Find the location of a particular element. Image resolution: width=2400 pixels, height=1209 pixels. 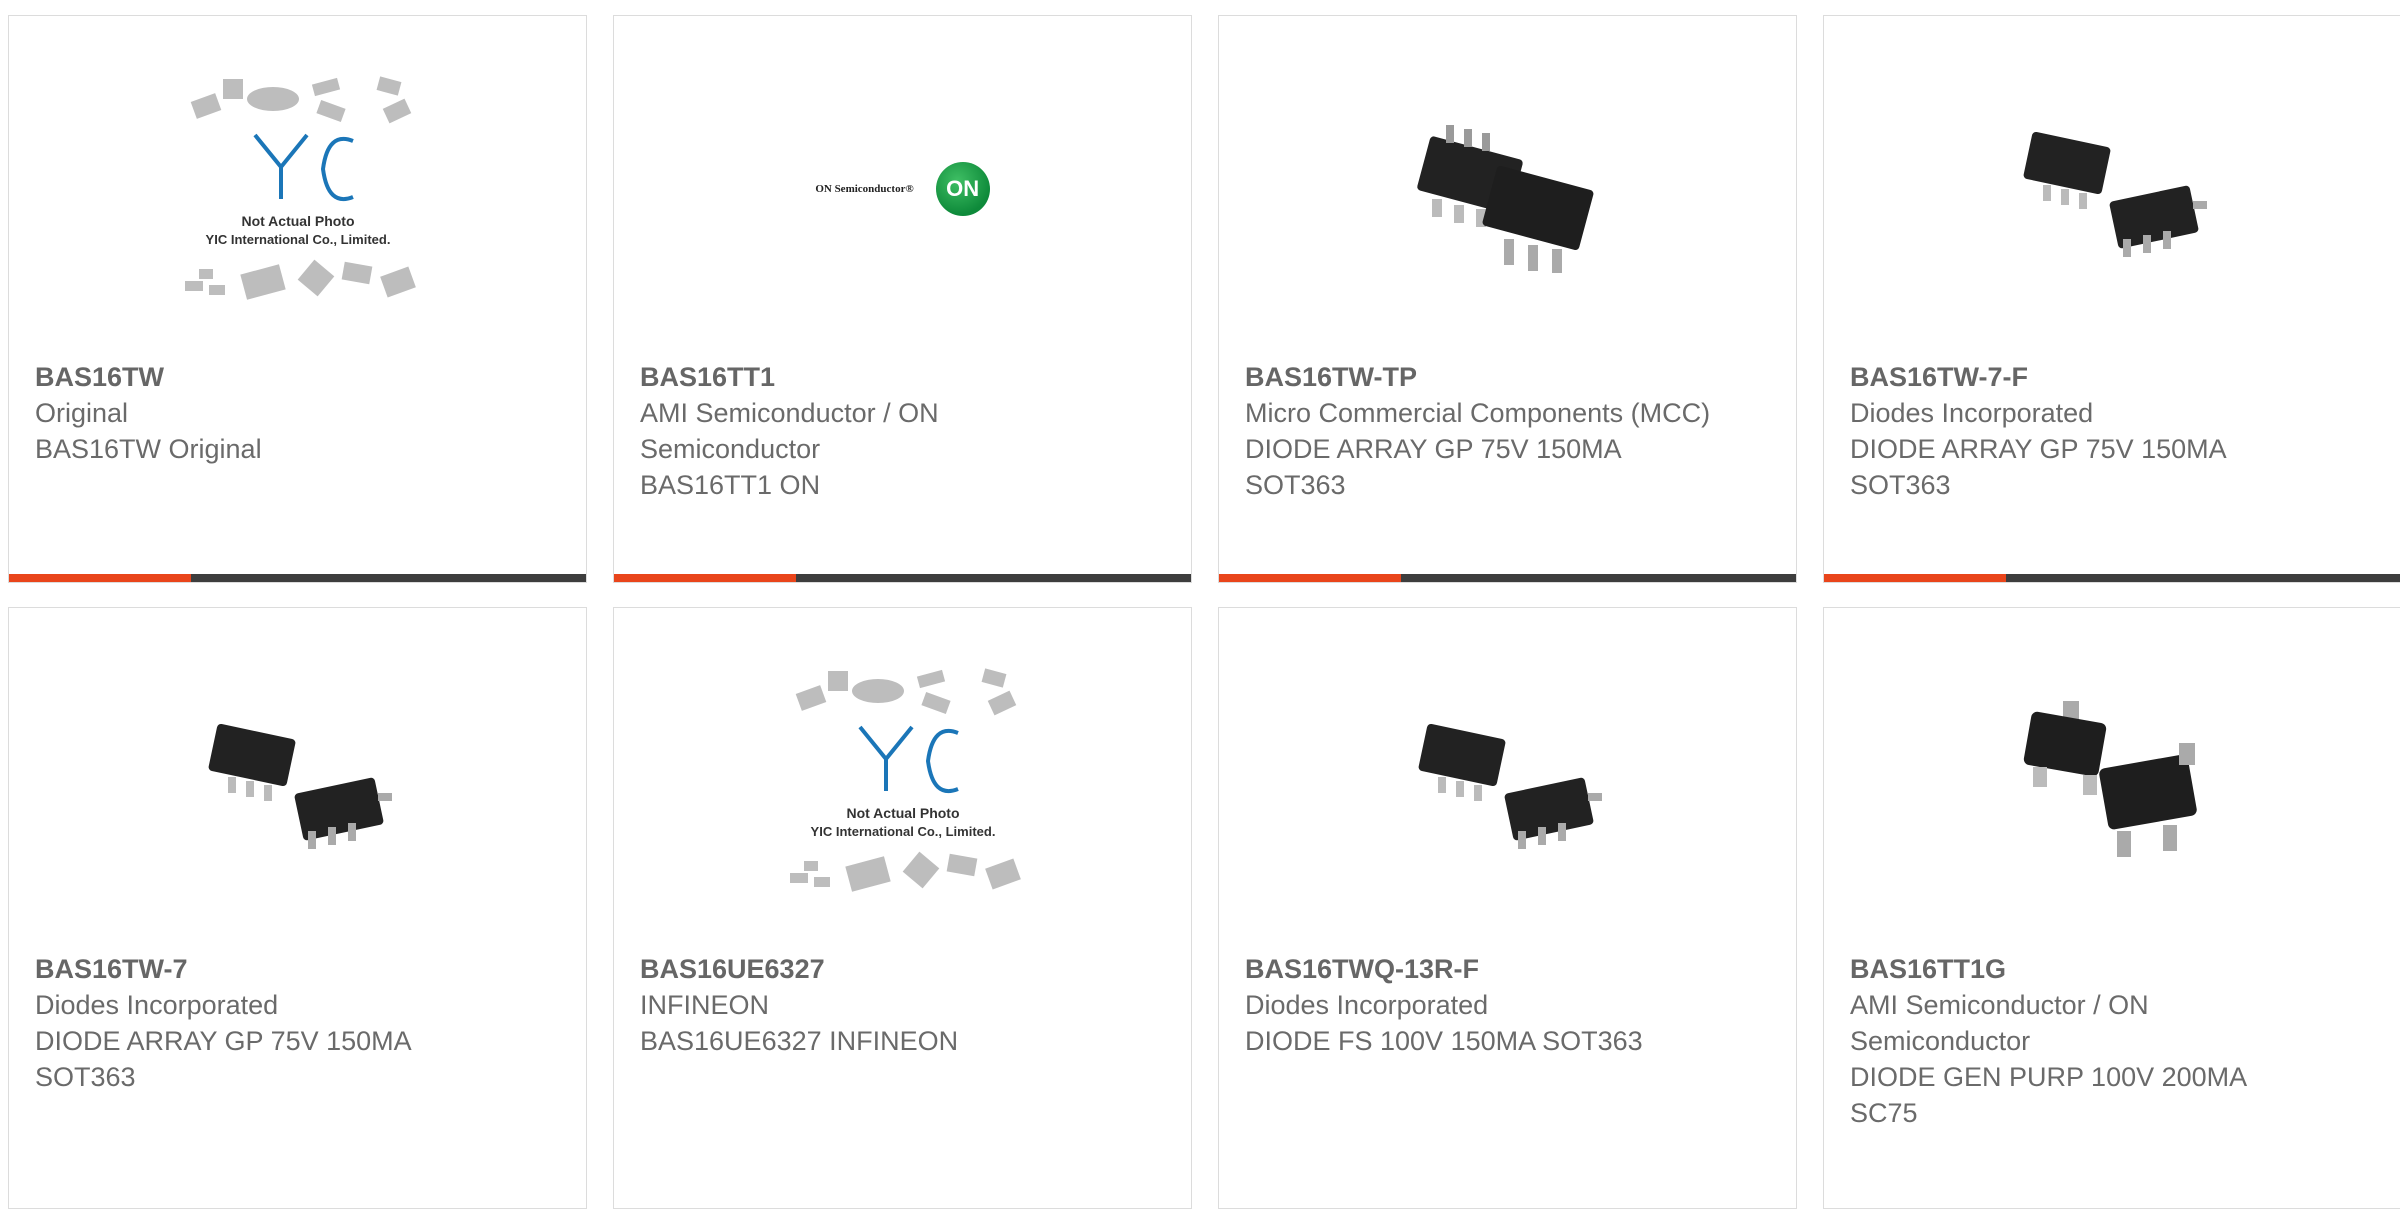

description: BAS16UE6327 INFINEON is located at coordinates (799, 1041).